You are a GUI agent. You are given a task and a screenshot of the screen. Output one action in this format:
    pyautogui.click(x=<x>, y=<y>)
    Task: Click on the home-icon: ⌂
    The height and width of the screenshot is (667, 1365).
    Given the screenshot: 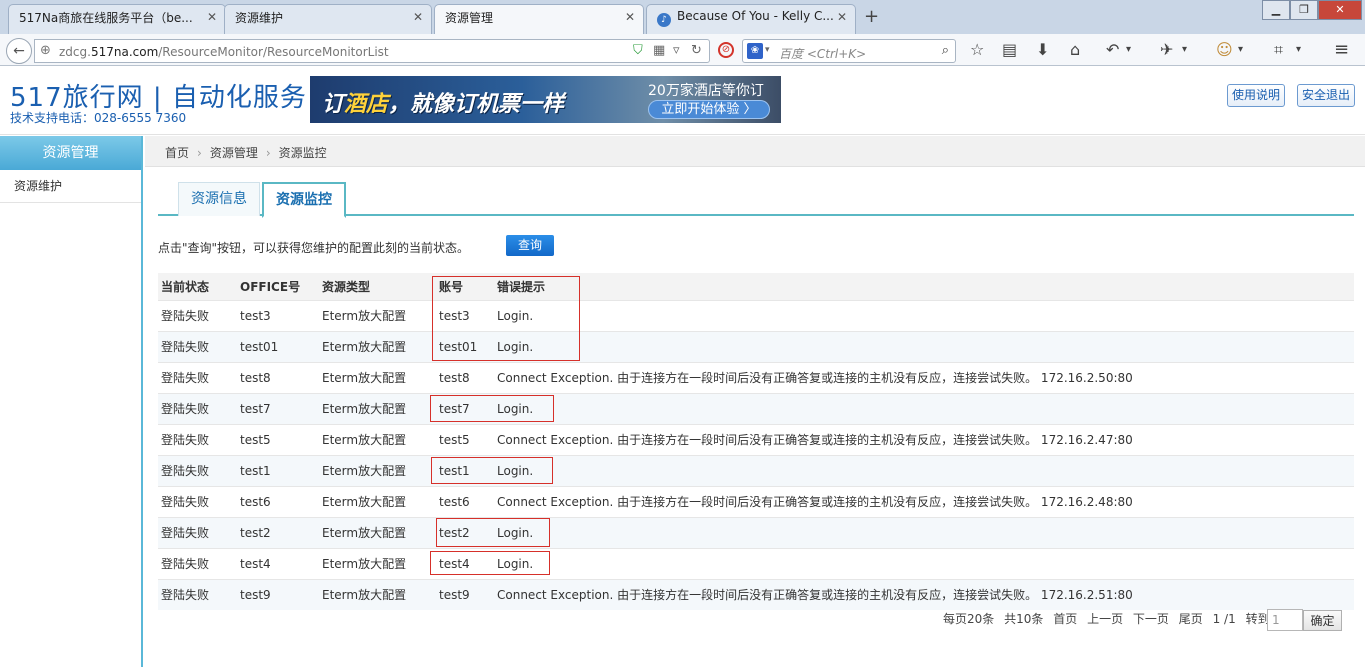 What is the action you would take?
    pyautogui.click(x=1075, y=50)
    